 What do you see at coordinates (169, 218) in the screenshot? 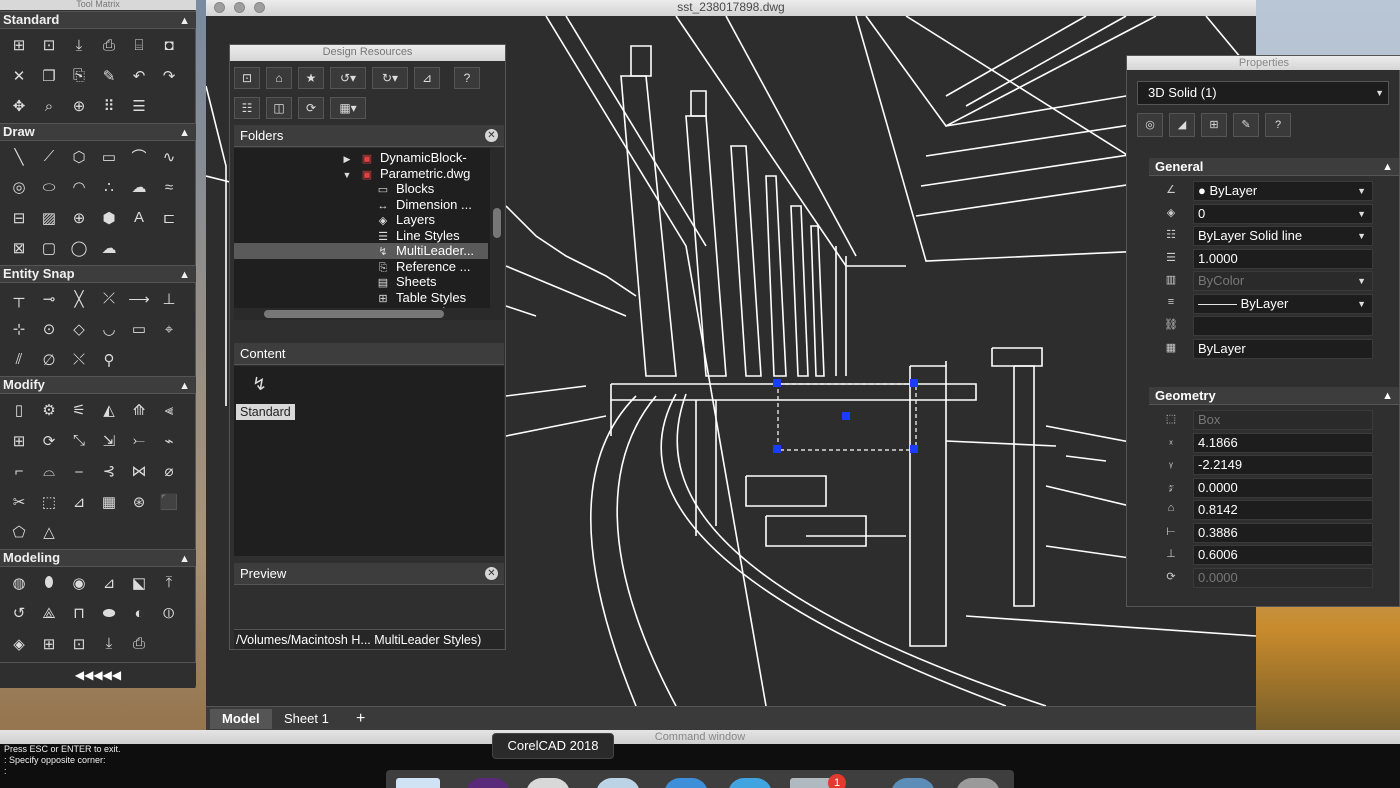
I see `attribute-icon: ⊏` at bounding box center [169, 218].